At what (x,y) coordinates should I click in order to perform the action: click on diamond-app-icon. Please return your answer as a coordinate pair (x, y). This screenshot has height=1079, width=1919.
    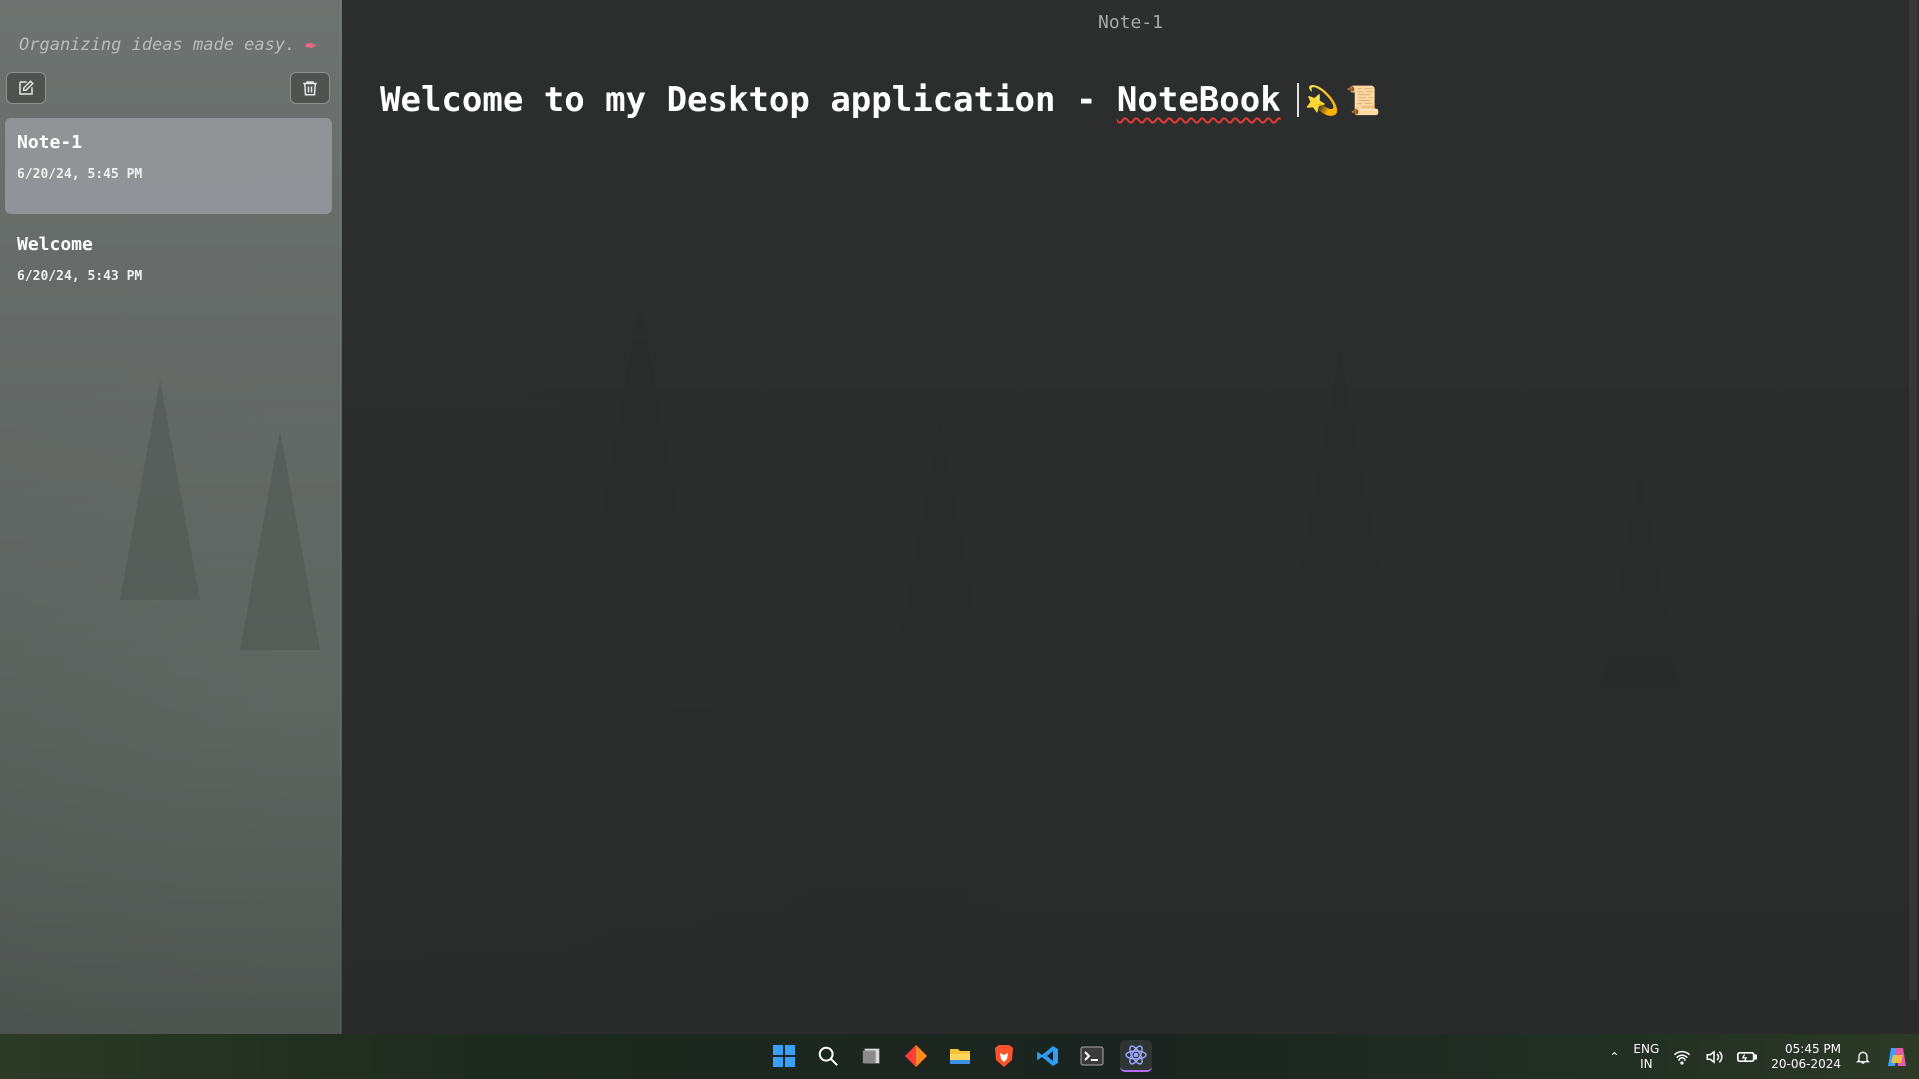
    Looking at the image, I should click on (916, 1056).